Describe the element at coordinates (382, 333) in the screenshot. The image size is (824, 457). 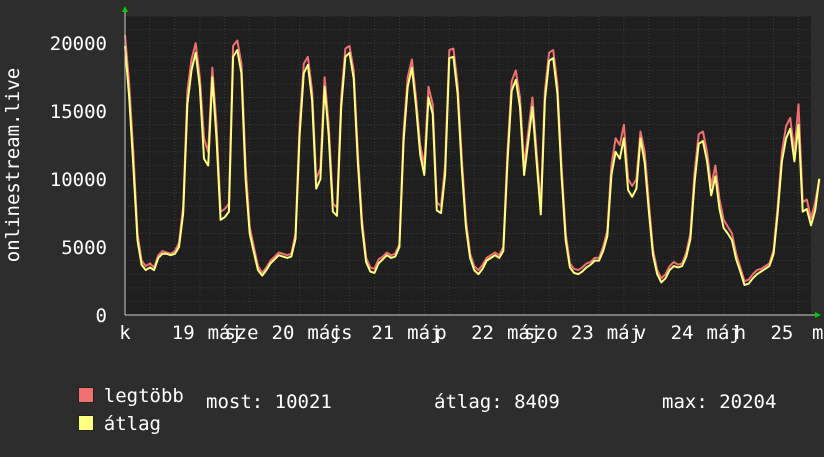
I see `x-tick-label: 21` at that location.